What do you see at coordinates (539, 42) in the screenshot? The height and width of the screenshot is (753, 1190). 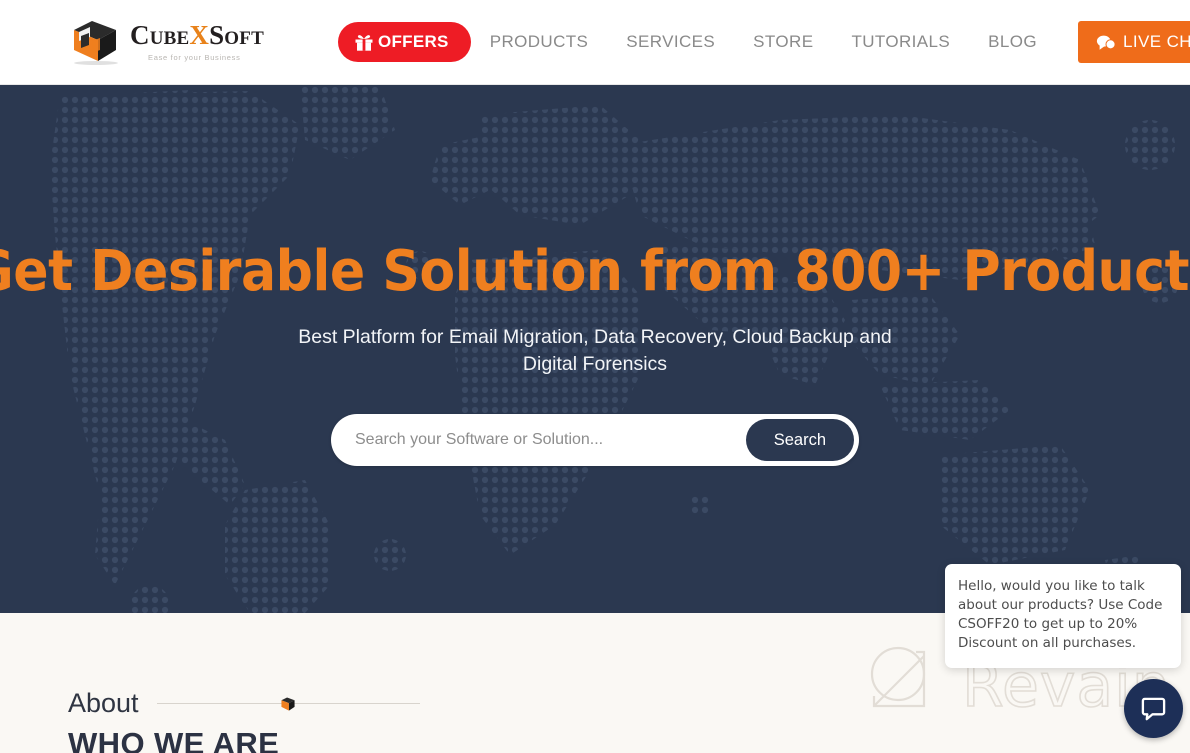 I see `nav-item-products: PRODUCTS` at bounding box center [539, 42].